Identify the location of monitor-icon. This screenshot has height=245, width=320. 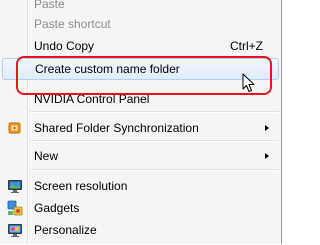
(15, 186).